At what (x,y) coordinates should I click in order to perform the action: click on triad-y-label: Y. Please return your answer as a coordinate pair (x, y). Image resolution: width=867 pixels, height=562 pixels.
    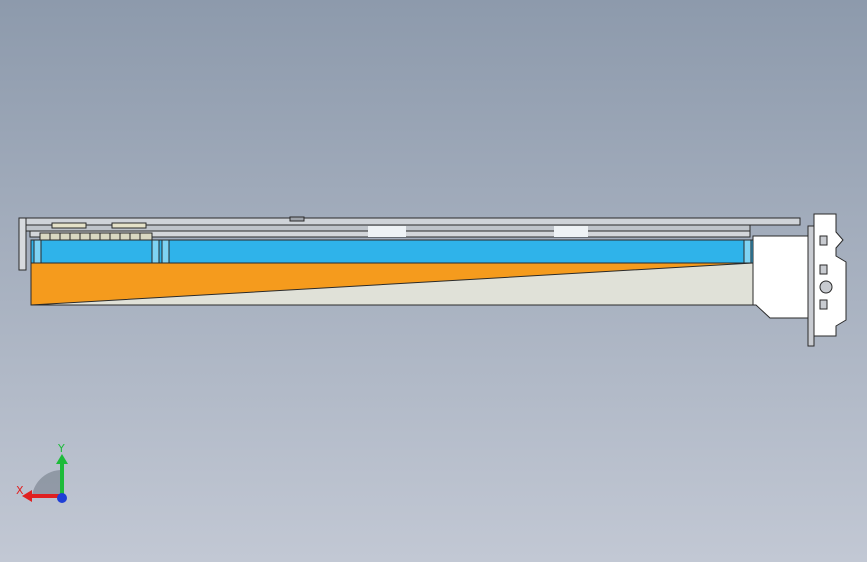
    Looking at the image, I should click on (61, 448).